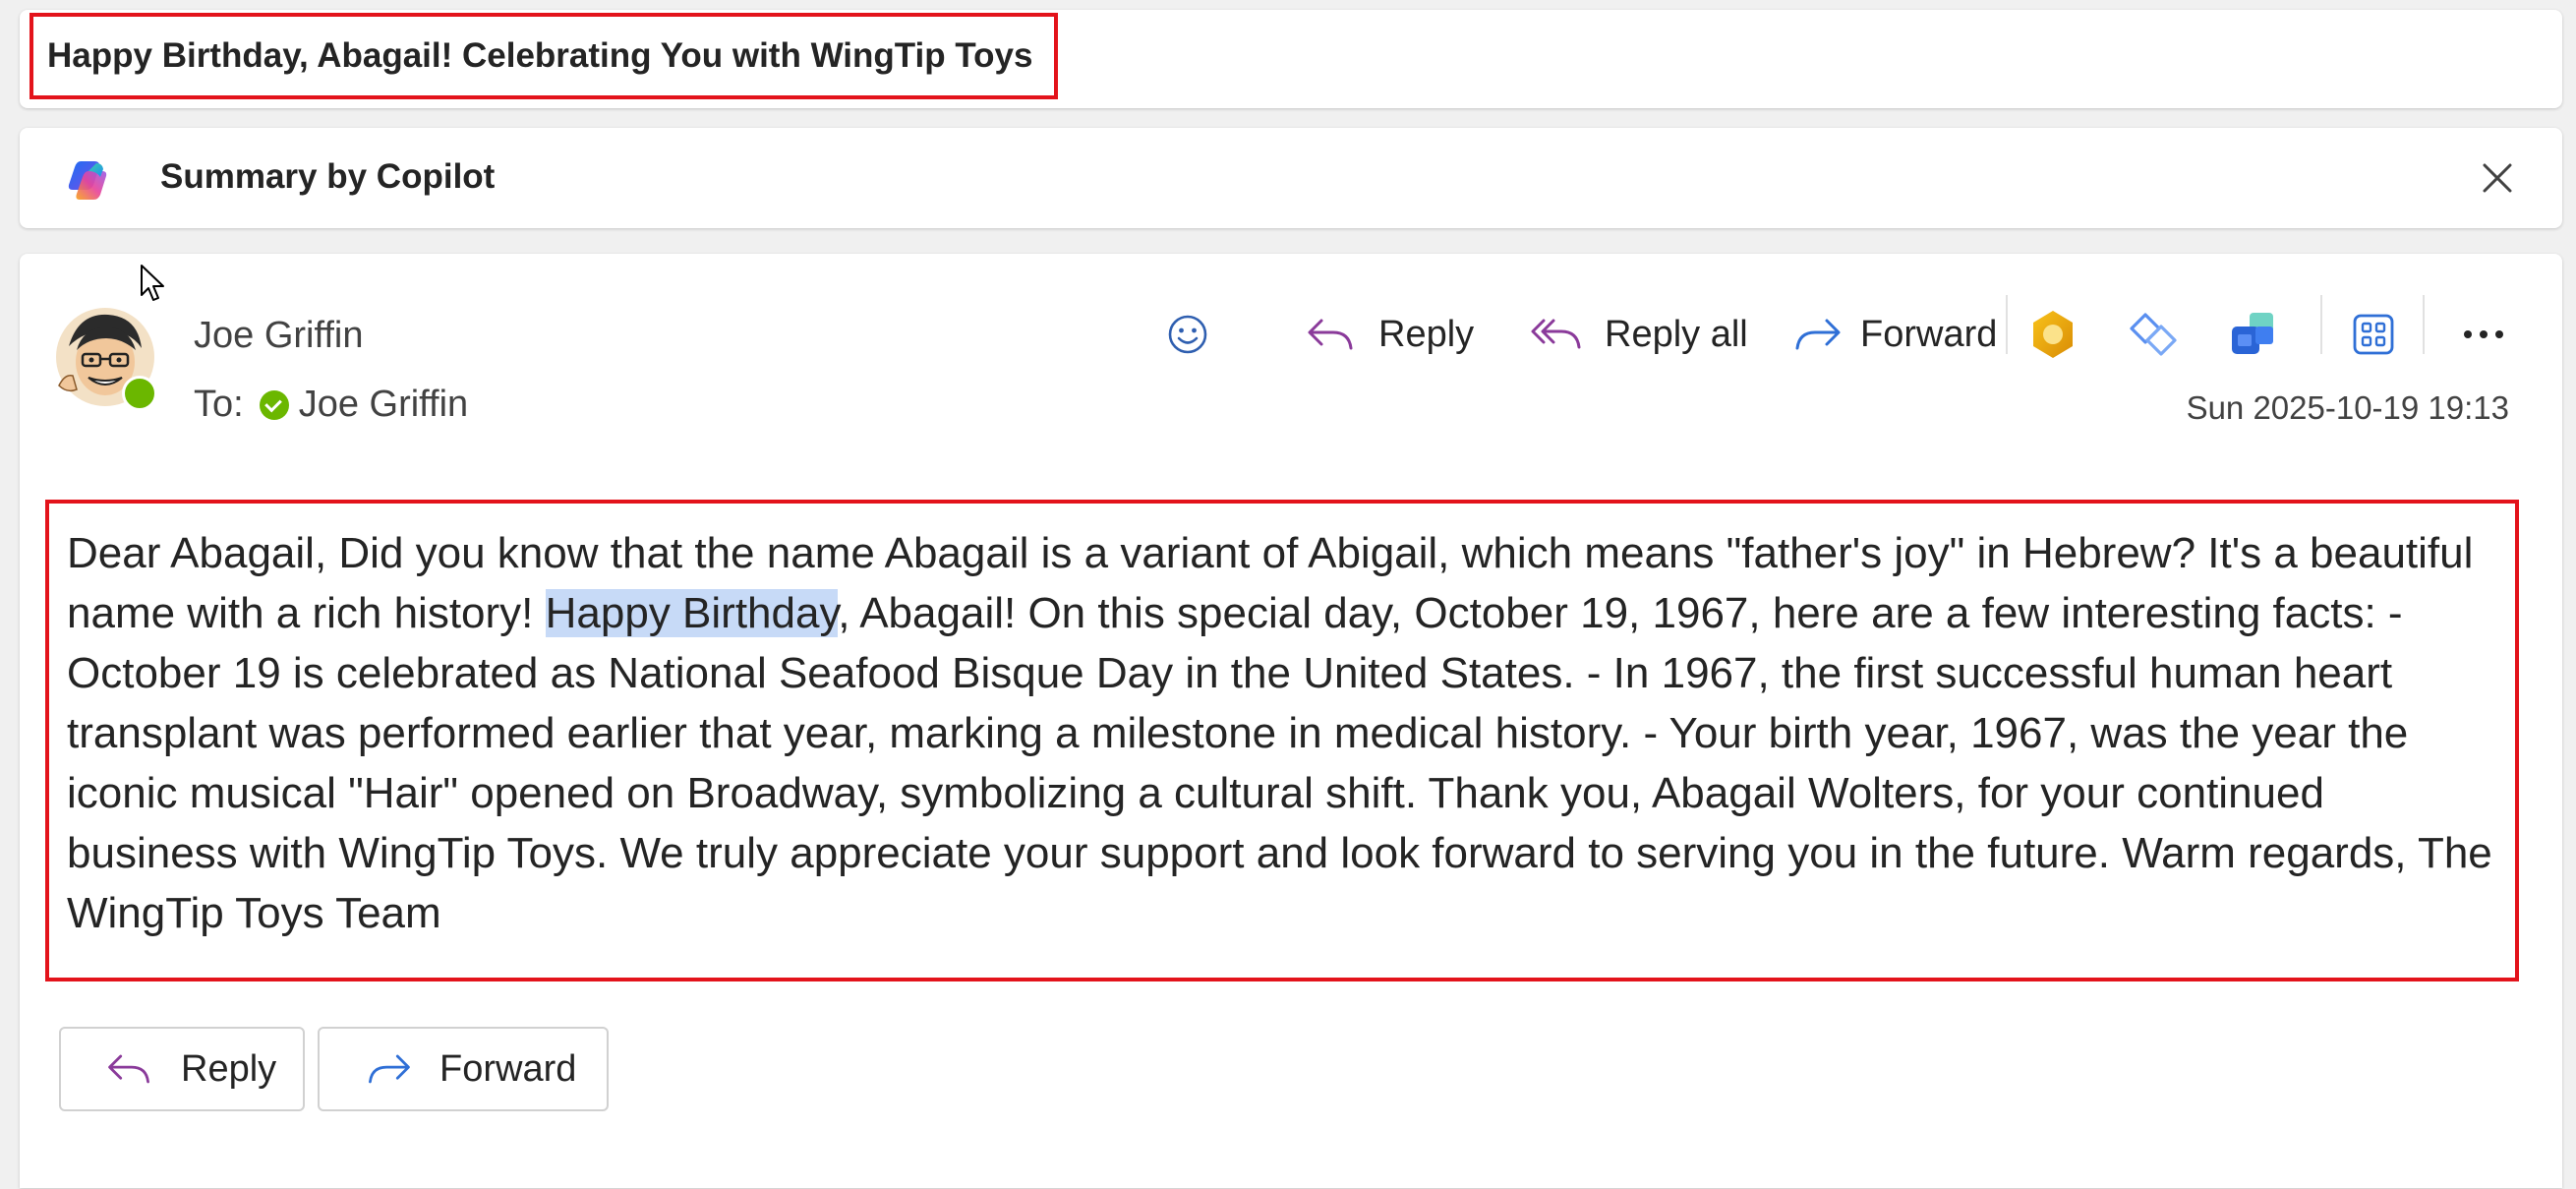 The width and height of the screenshot is (2576, 1189). I want to click on loop-icon, so click(2153, 334).